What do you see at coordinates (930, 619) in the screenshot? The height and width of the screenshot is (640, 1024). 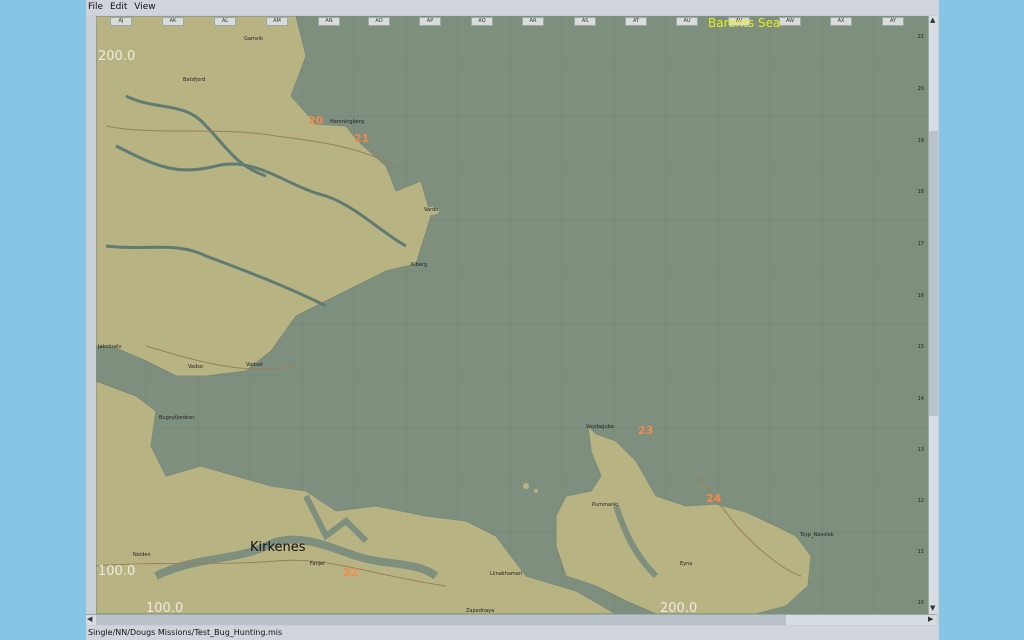 I see `scroll-right-icon: ▶` at bounding box center [930, 619].